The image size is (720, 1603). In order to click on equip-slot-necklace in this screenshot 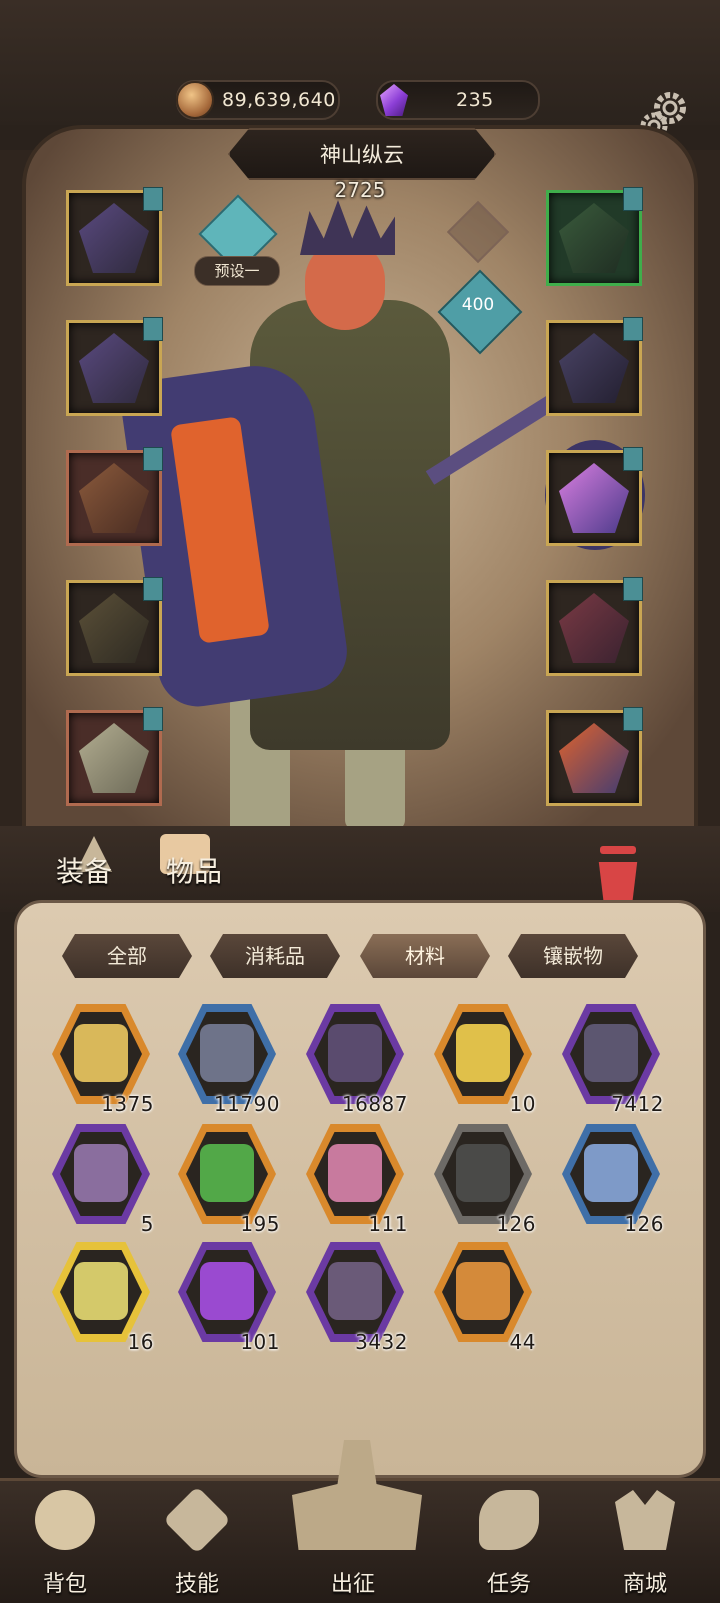, I will do `click(594, 236)`.